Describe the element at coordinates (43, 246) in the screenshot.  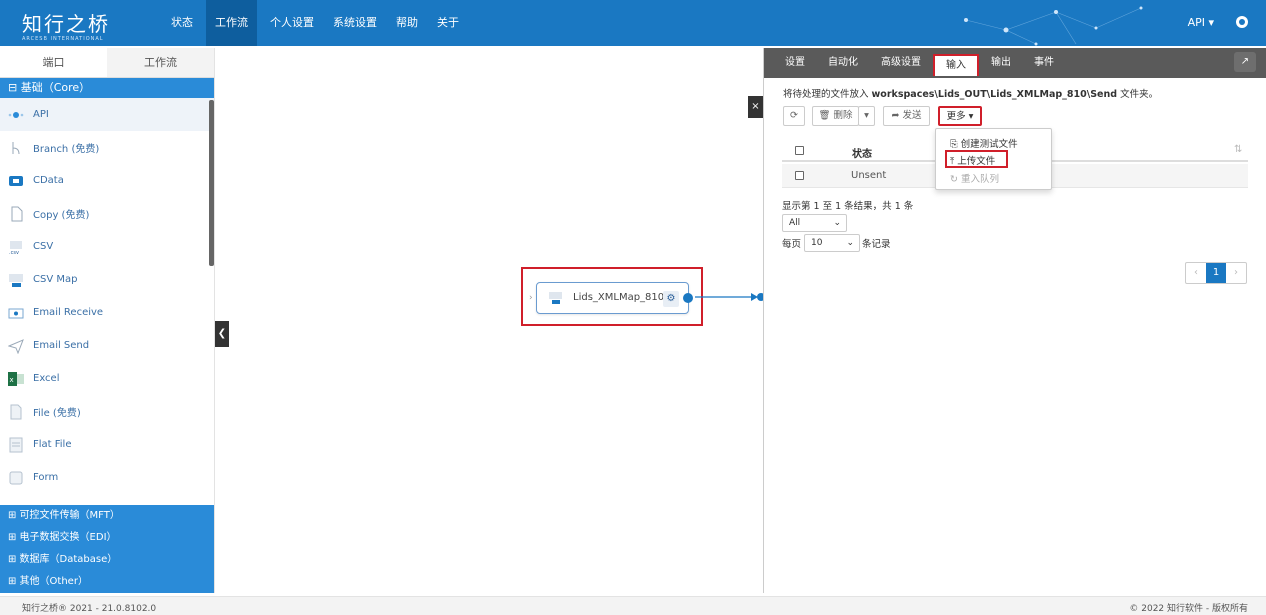
I see `connector-label: CSV` at that location.